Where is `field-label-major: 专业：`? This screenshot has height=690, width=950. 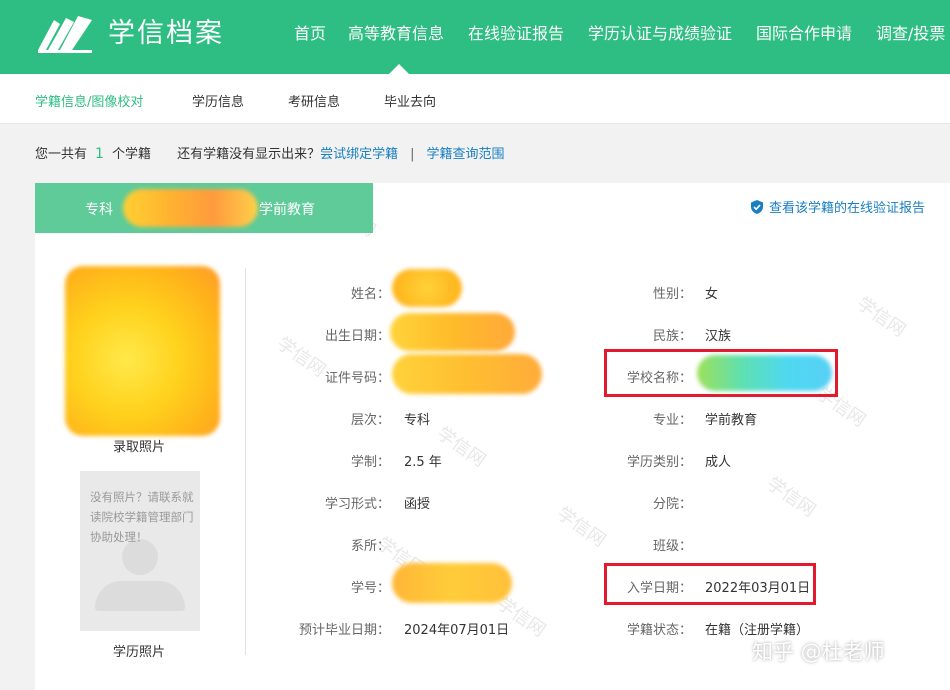 field-label-major: 专业： is located at coordinates (672, 420).